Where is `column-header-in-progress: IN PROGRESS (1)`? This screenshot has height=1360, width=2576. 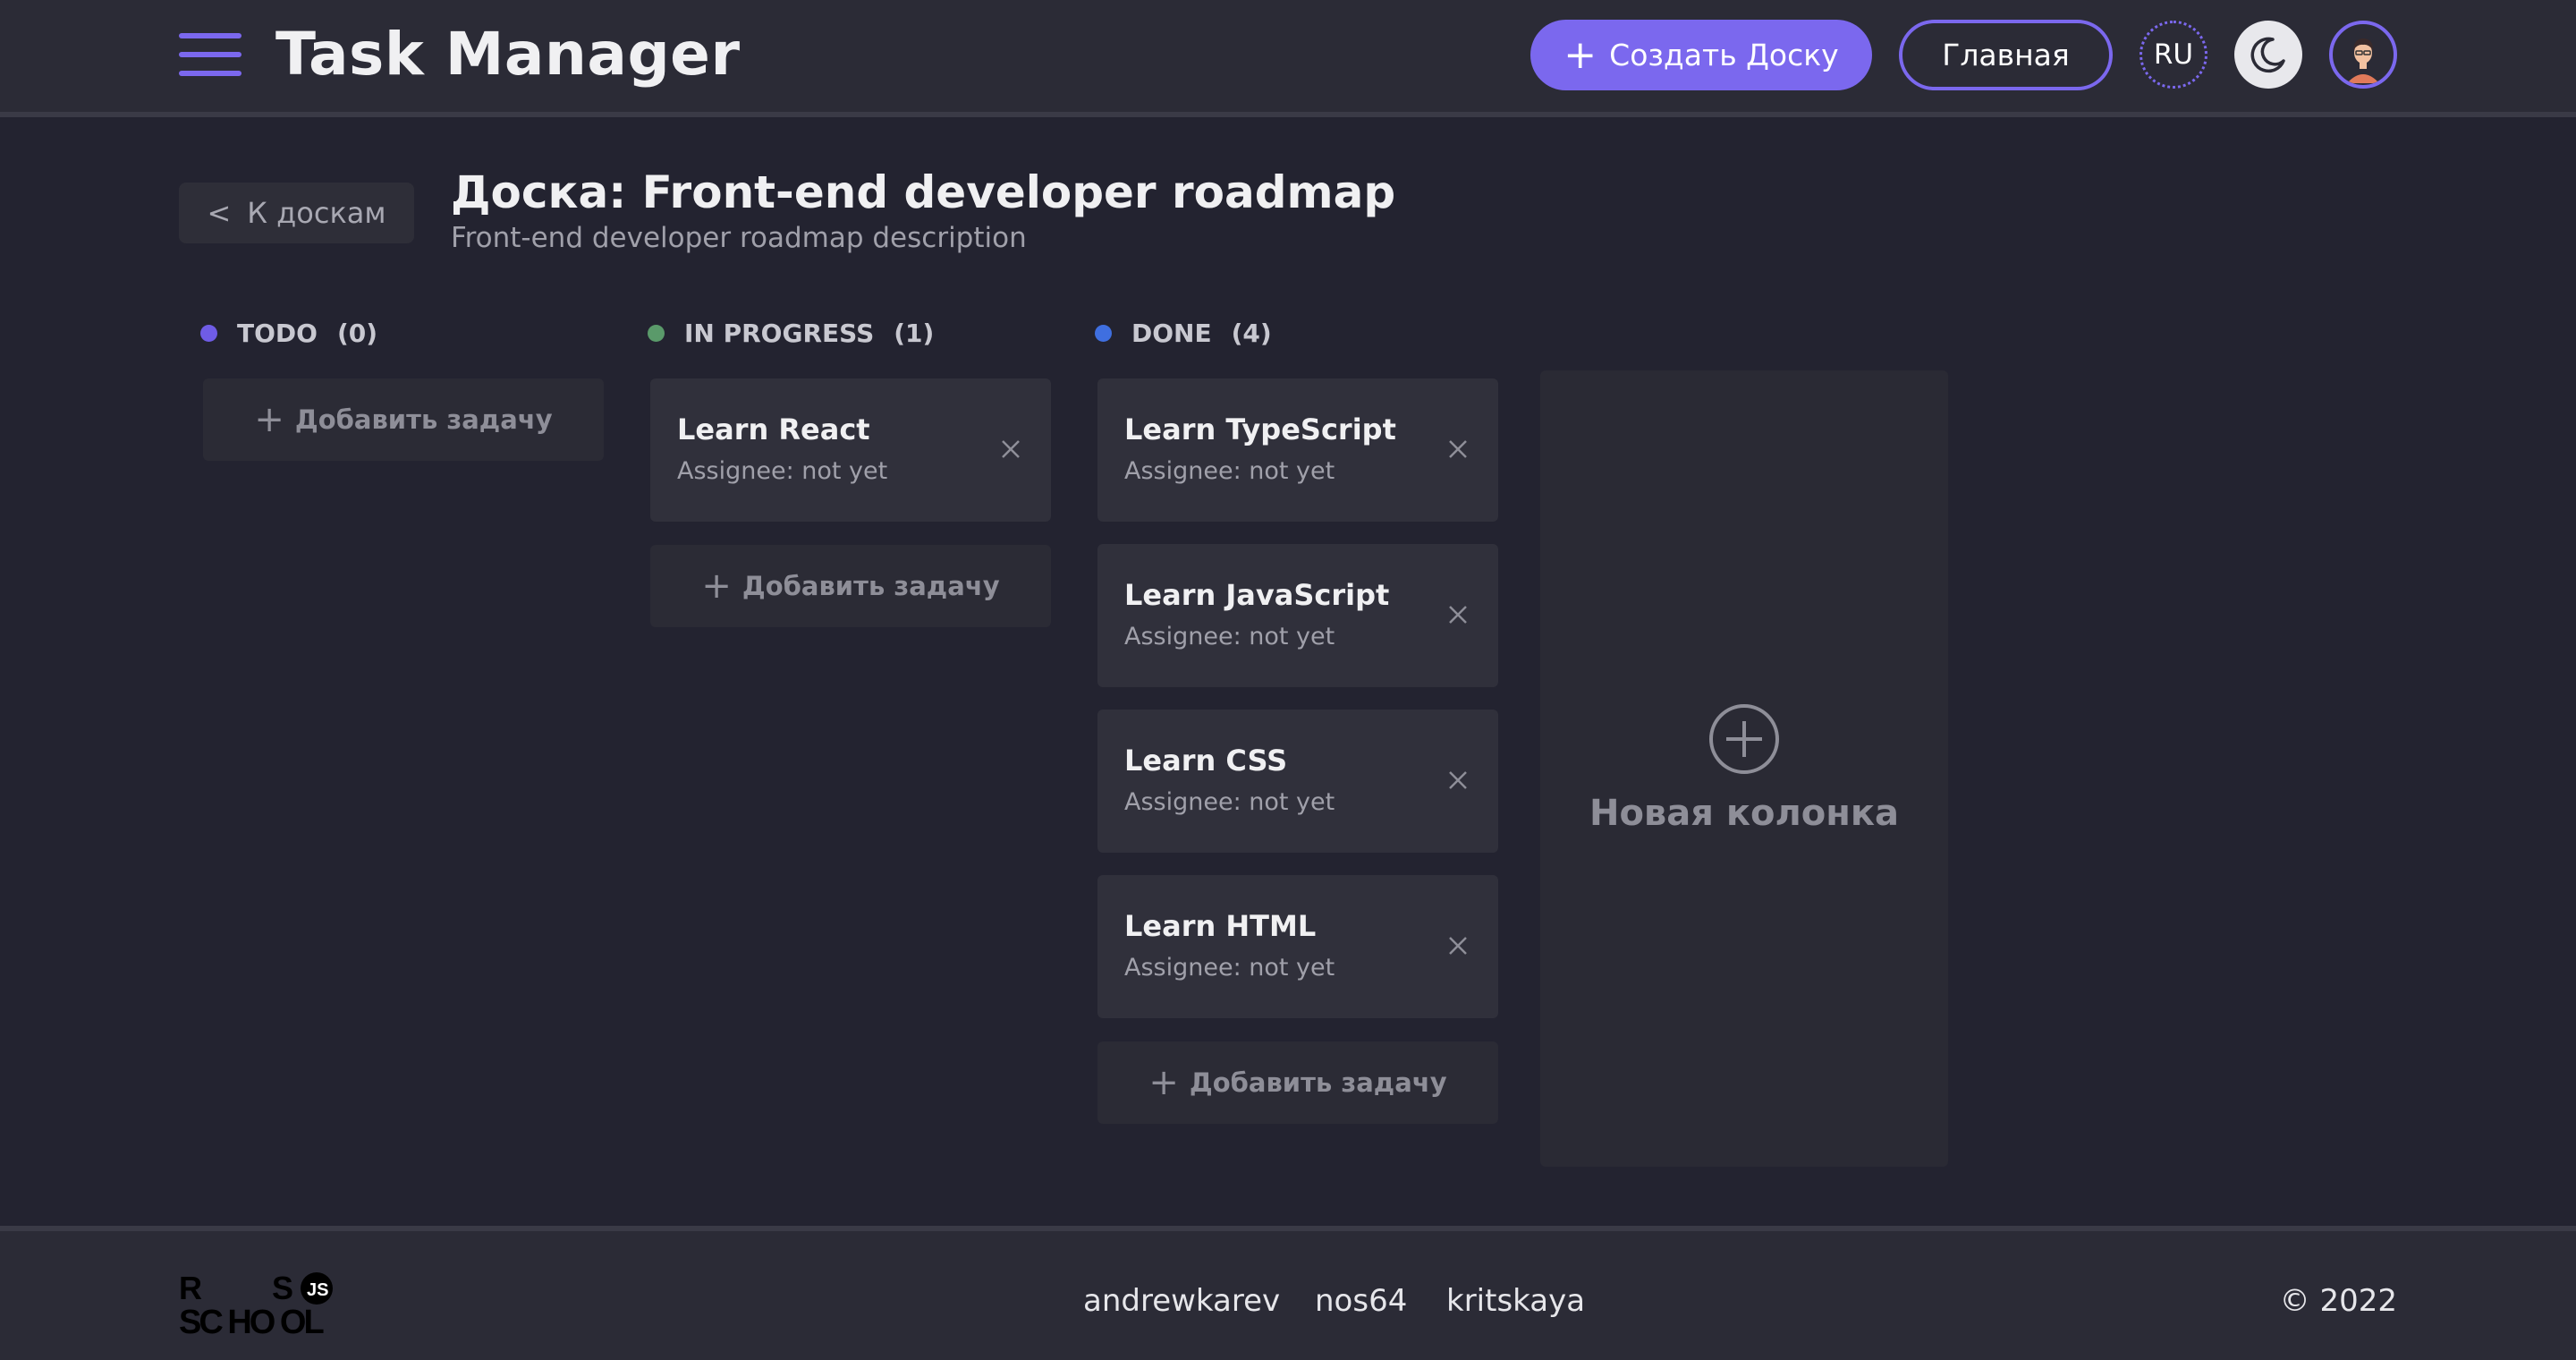 column-header-in-progress: IN PROGRESS (1) is located at coordinates (791, 333).